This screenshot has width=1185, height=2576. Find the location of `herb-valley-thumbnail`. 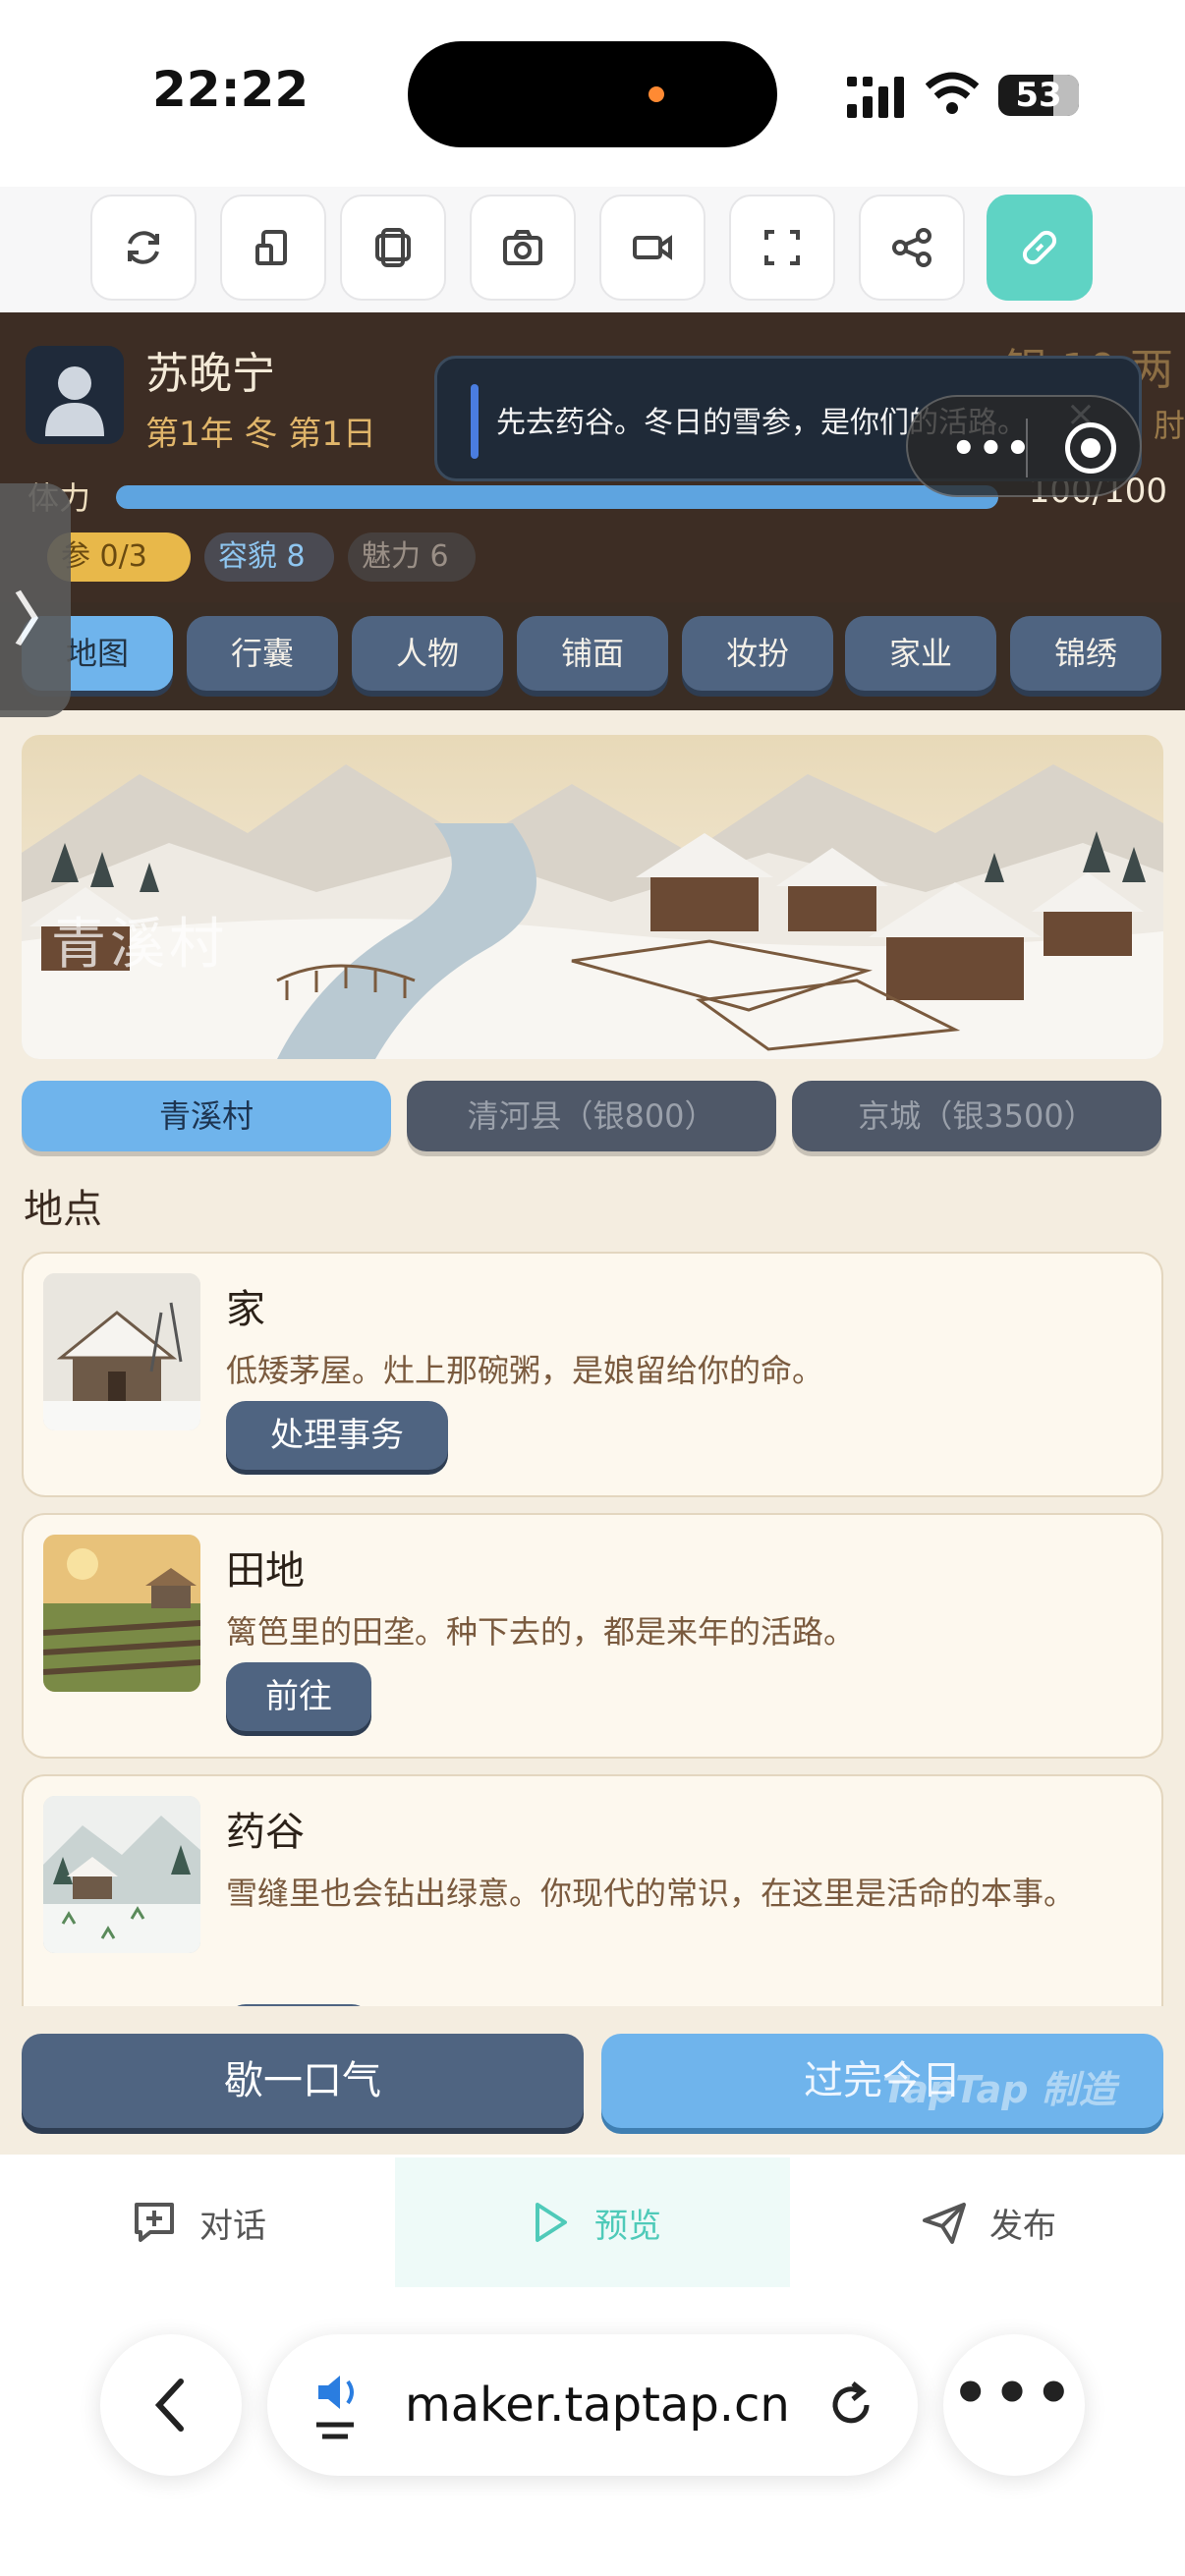

herb-valley-thumbnail is located at coordinates (122, 1874).